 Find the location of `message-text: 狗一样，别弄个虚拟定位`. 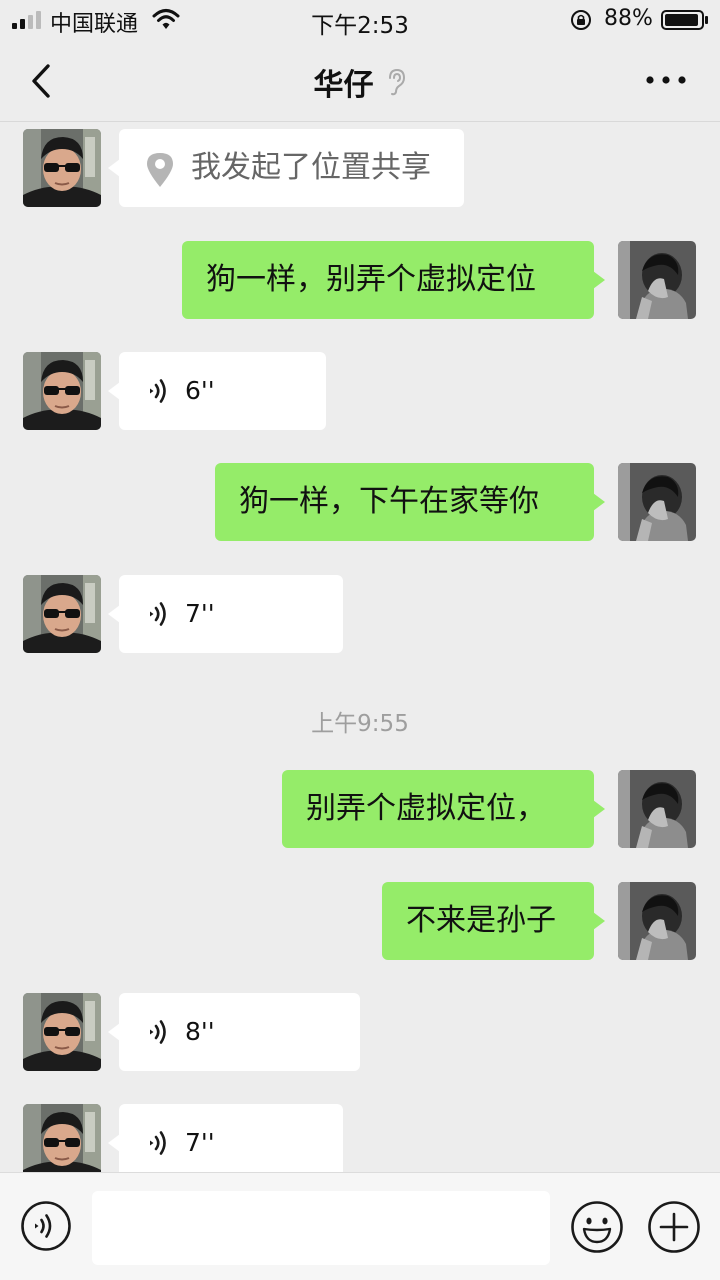

message-text: 狗一样，别弄个虚拟定位 is located at coordinates (371, 279).